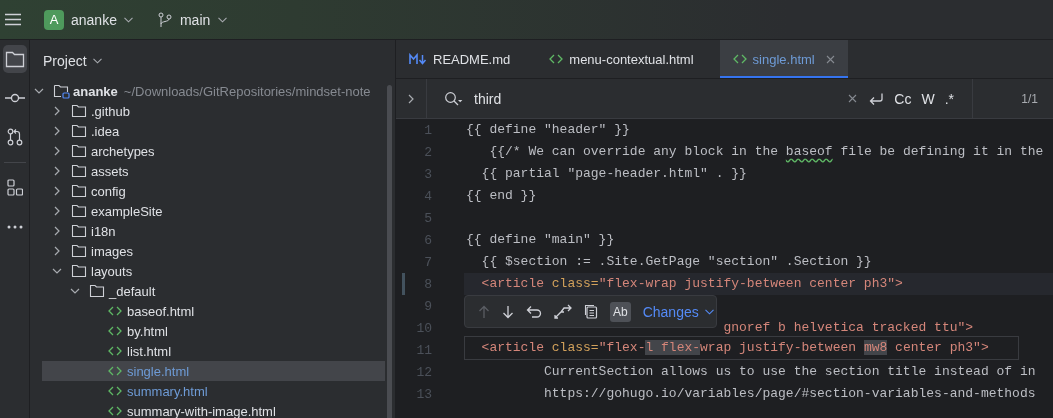  Describe the element at coordinates (14, 227) in the screenshot. I see `more-icon` at that location.